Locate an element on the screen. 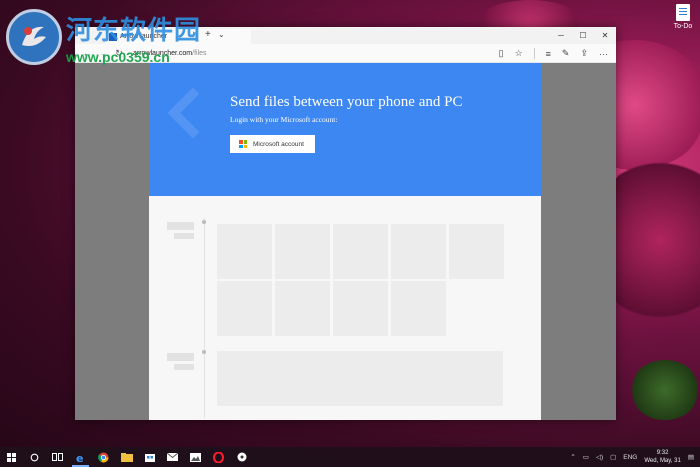 This screenshot has height=467, width=700. clock-time: 9:32 is located at coordinates (662, 453).